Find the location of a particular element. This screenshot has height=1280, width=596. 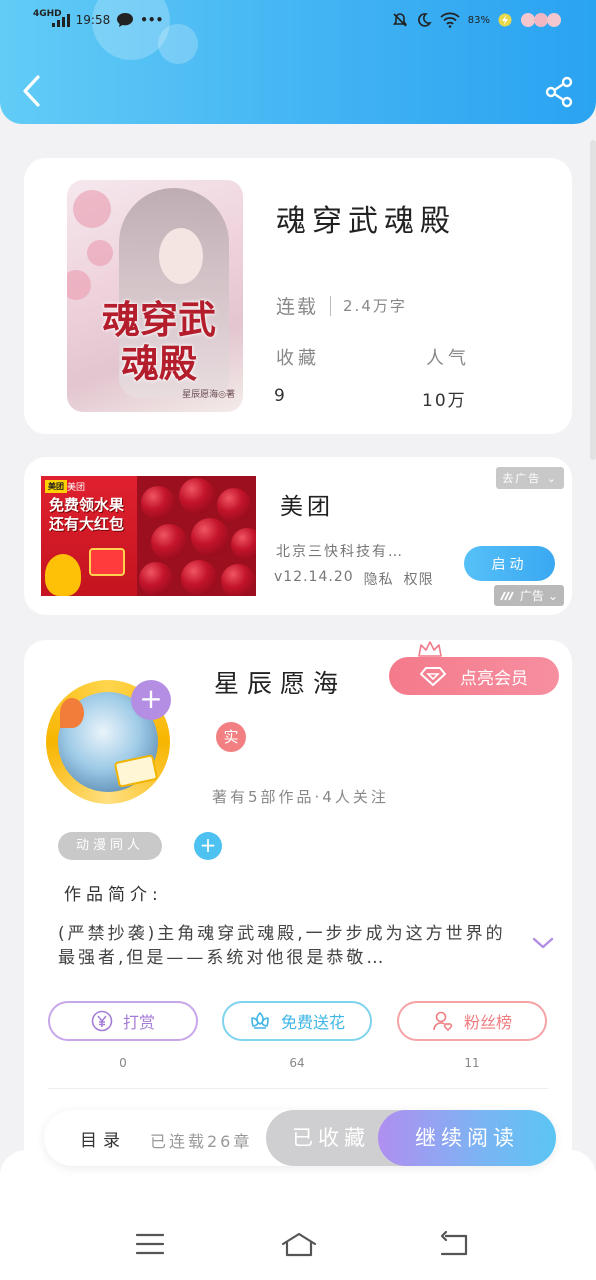

avatar-frame-leaf is located at coordinates (72, 713).